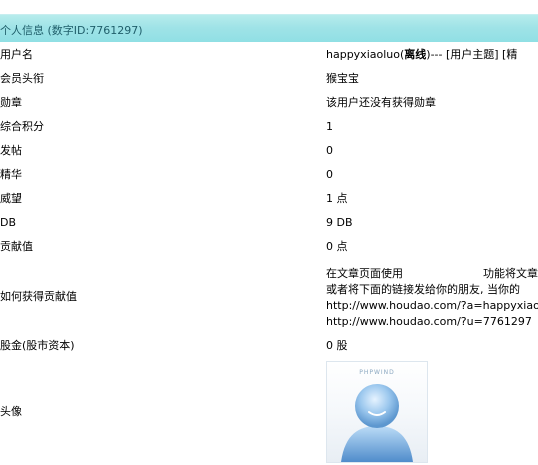 This screenshot has width=538, height=465. I want to click on label-avatar: 头像, so click(11, 411).